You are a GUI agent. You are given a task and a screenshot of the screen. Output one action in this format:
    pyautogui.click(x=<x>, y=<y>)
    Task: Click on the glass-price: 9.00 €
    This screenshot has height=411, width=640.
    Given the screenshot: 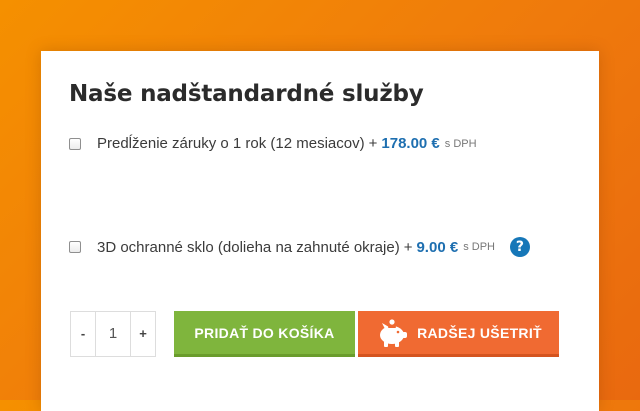 What is the action you would take?
    pyautogui.click(x=437, y=247)
    